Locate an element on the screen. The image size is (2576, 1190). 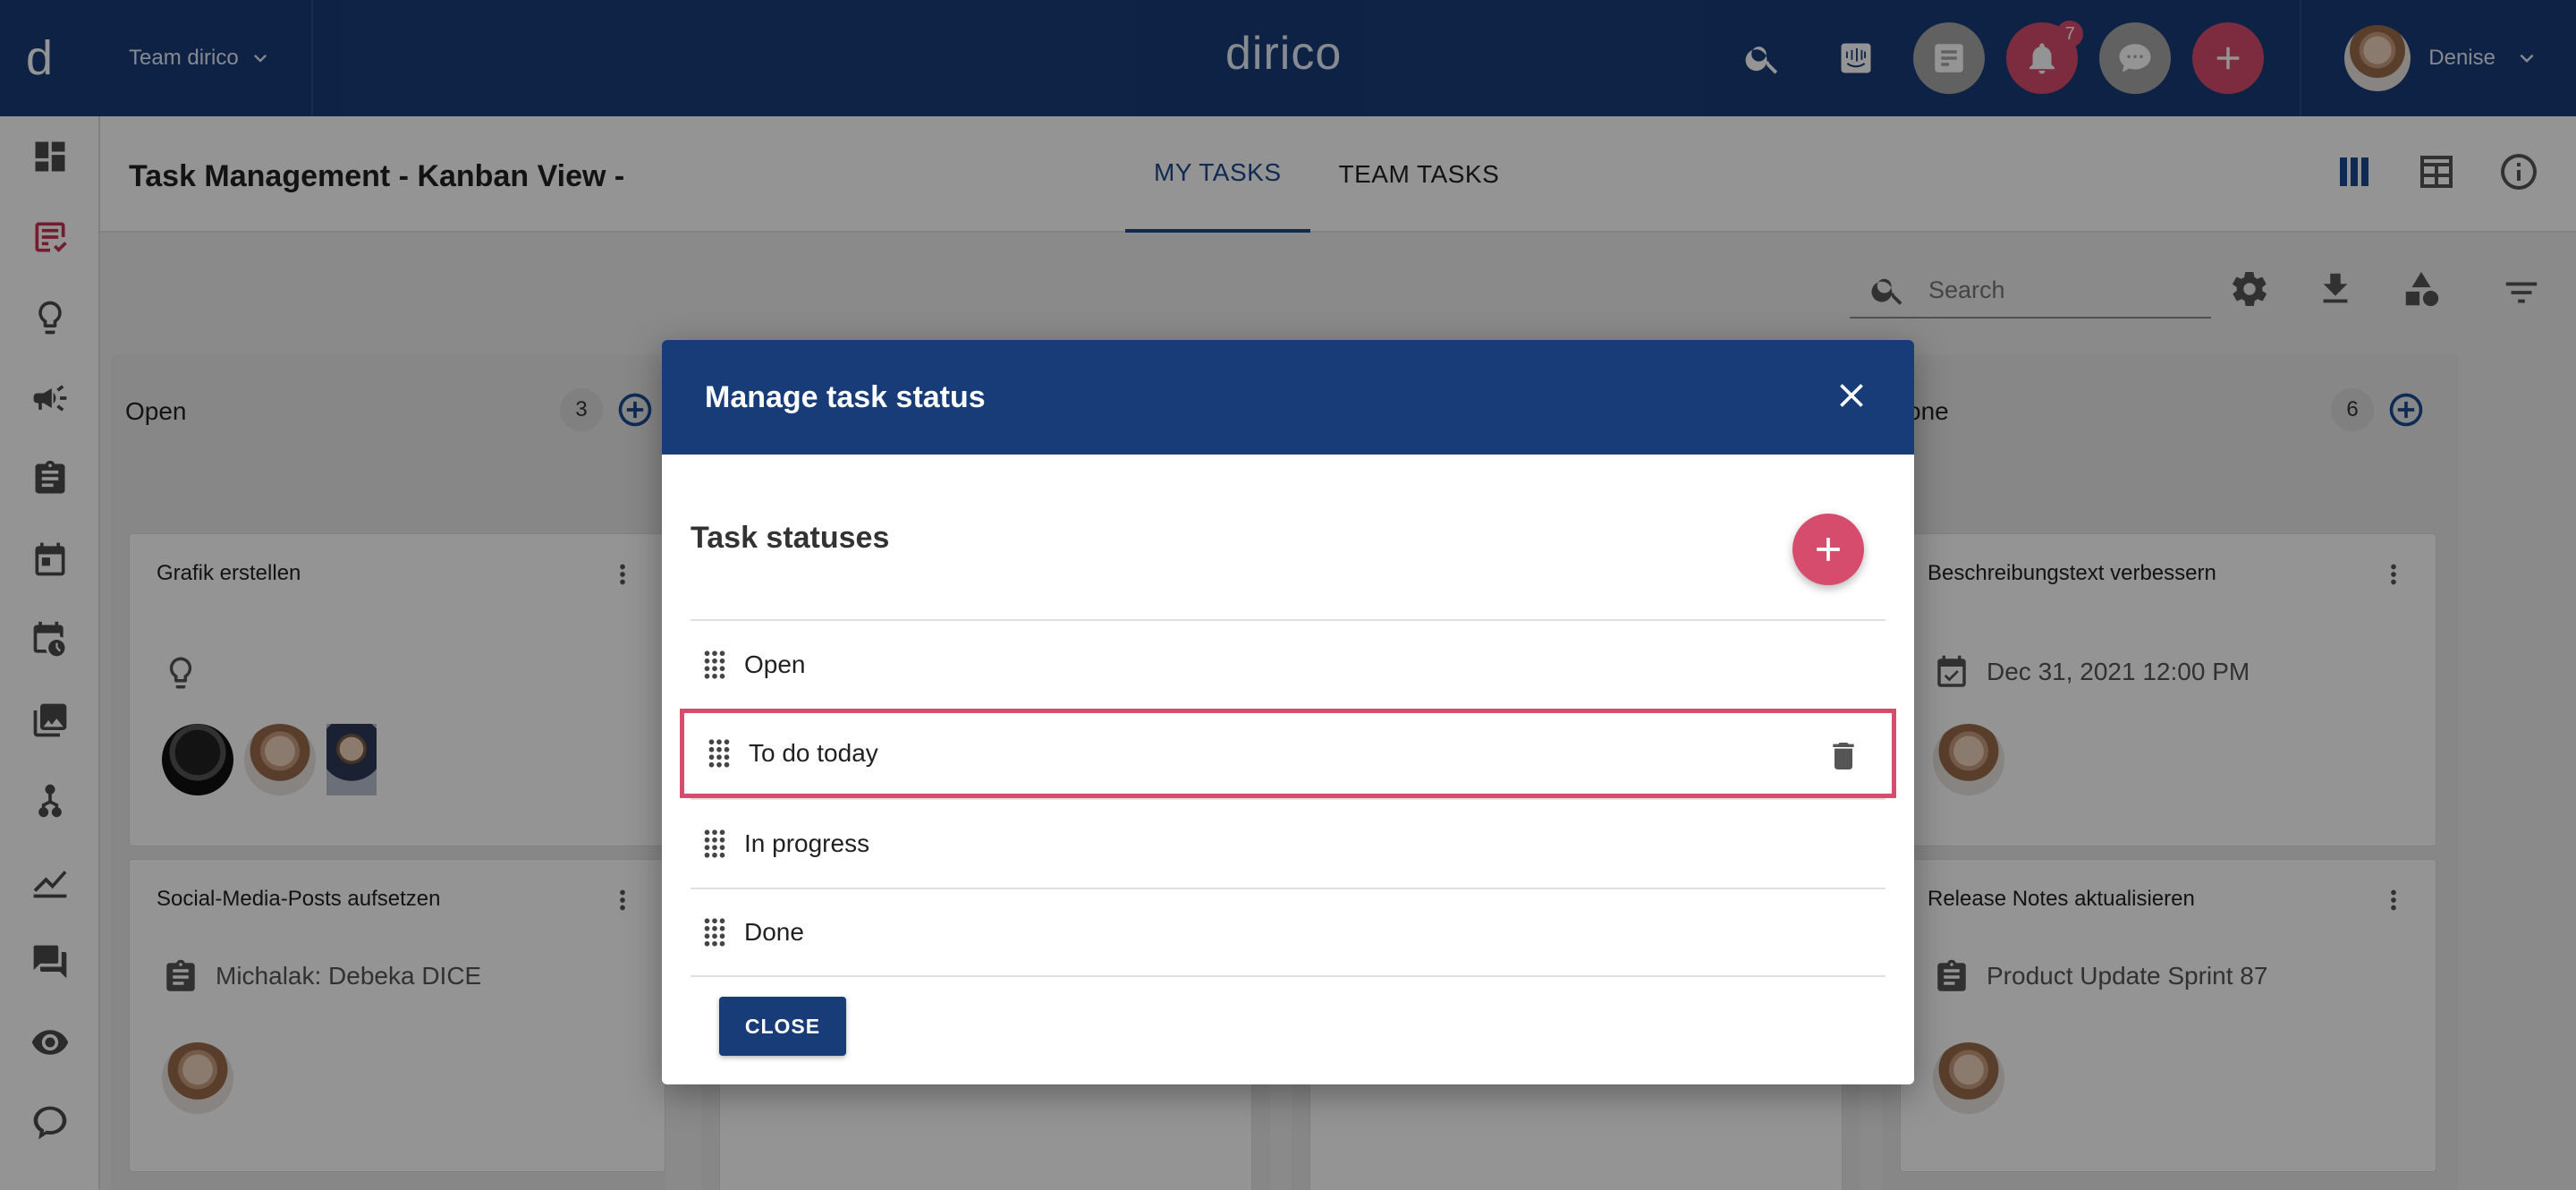
dialog-header: Manage task status is located at coordinates (1288, 397).